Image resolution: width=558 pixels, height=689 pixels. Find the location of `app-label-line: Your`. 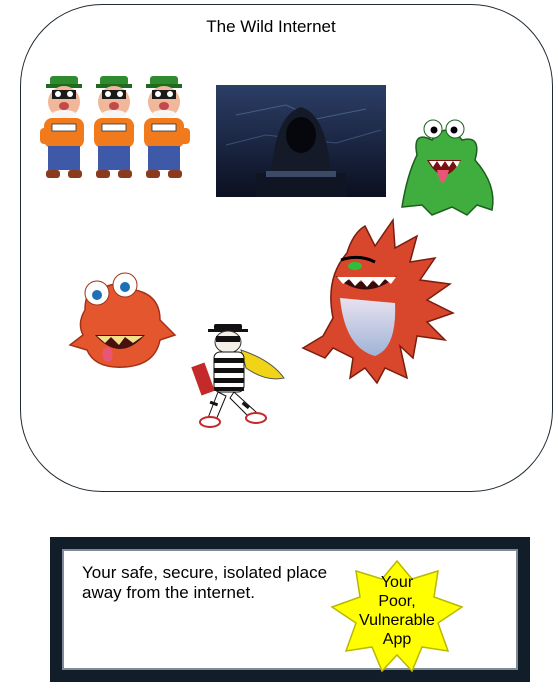

app-label-line: Your is located at coordinates (397, 582).